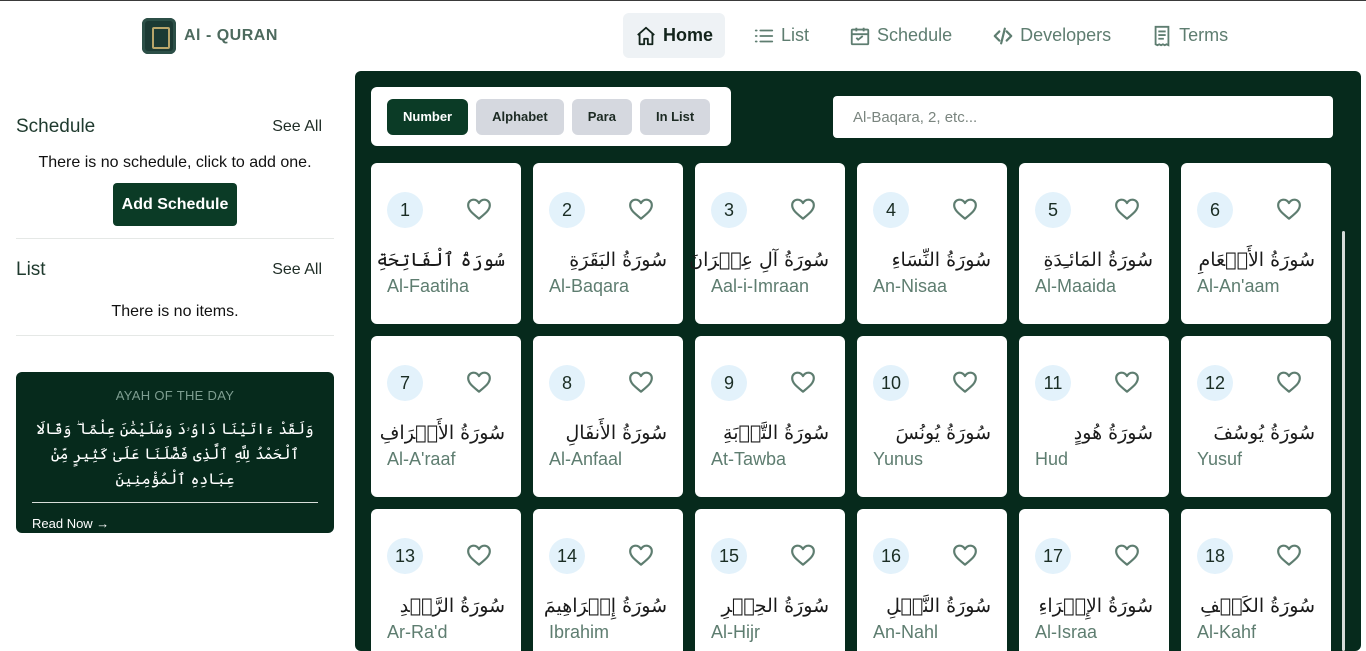  I want to click on surah-arabic-name: سُورَةُ المَائـِدَةِ, so click(1098, 260).